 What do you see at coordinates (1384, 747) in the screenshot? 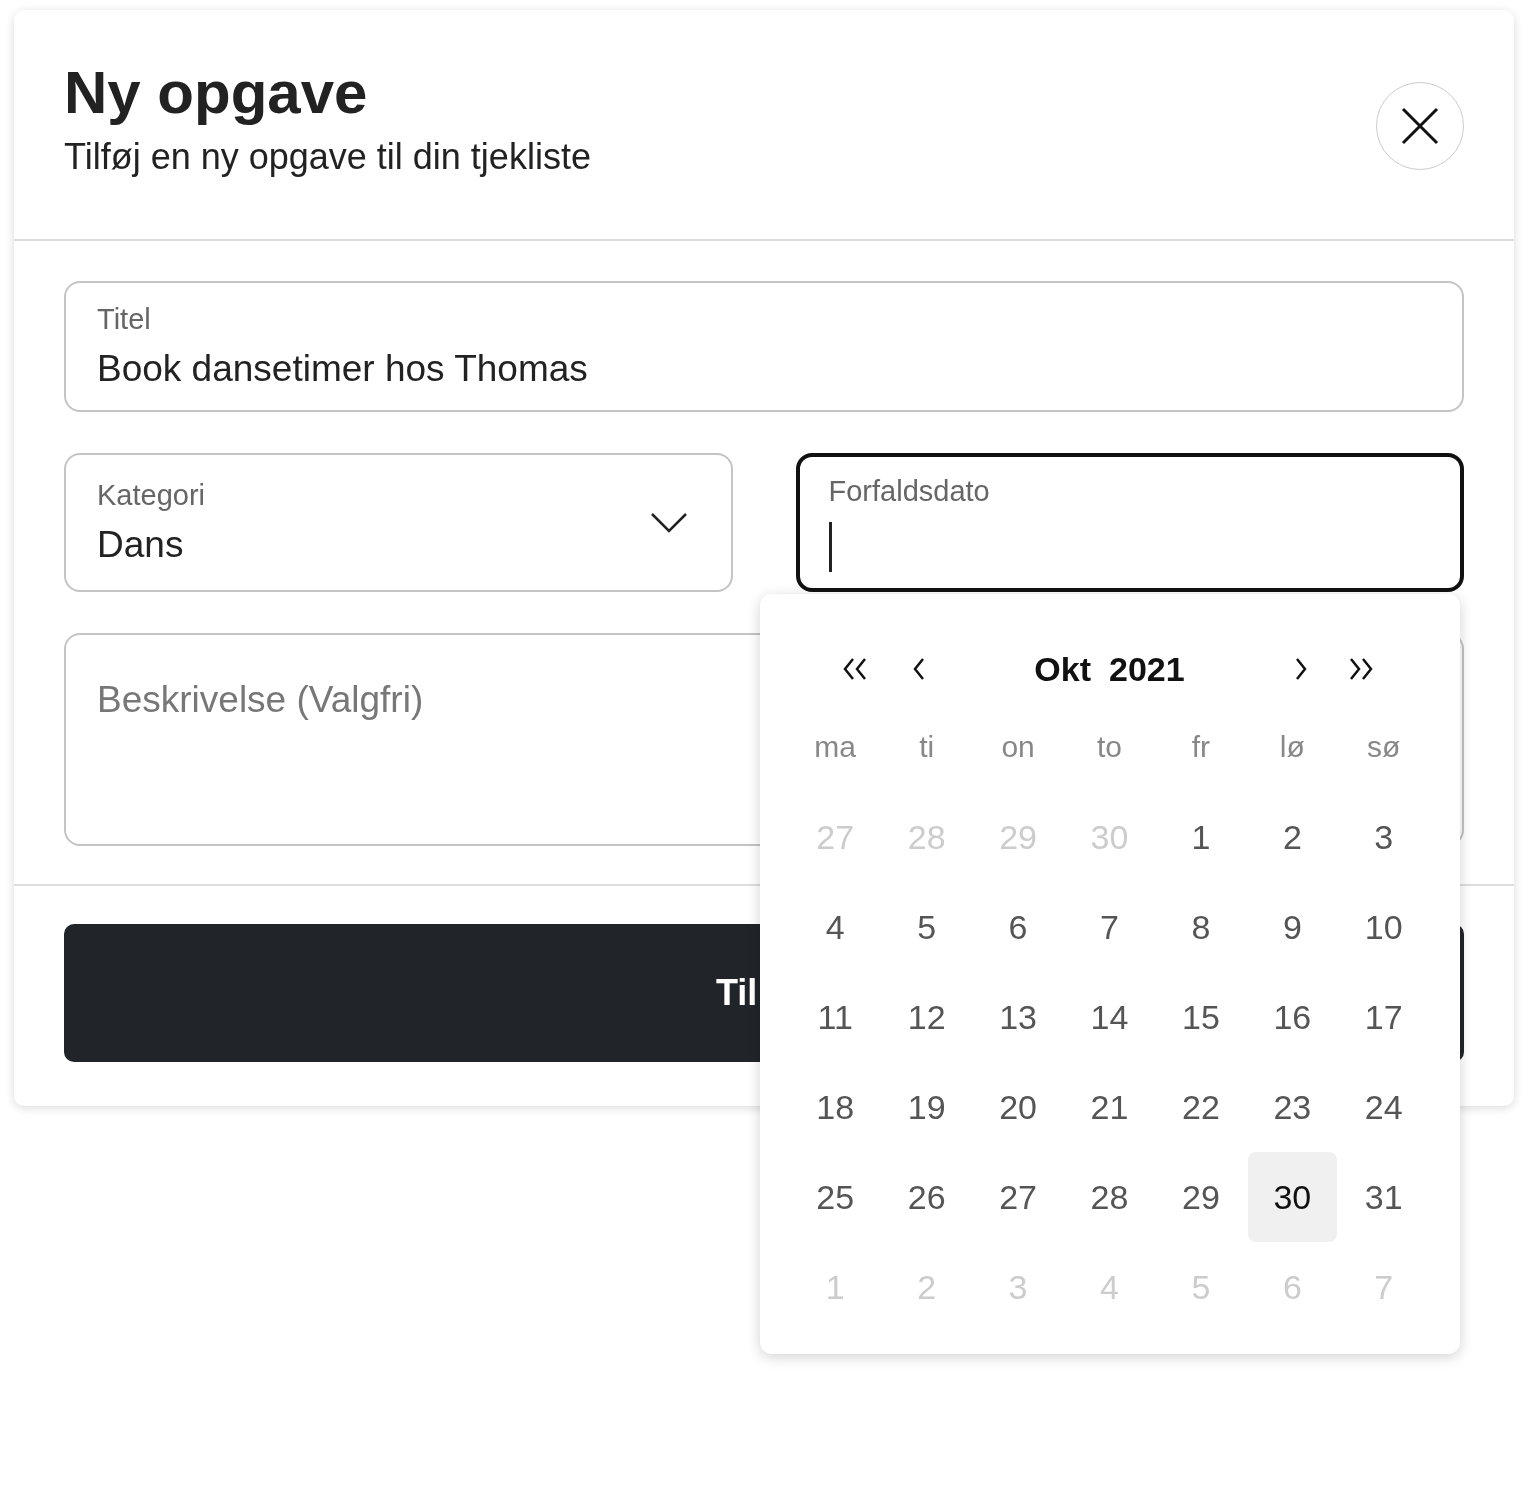
I see `weekday-label: sø` at bounding box center [1384, 747].